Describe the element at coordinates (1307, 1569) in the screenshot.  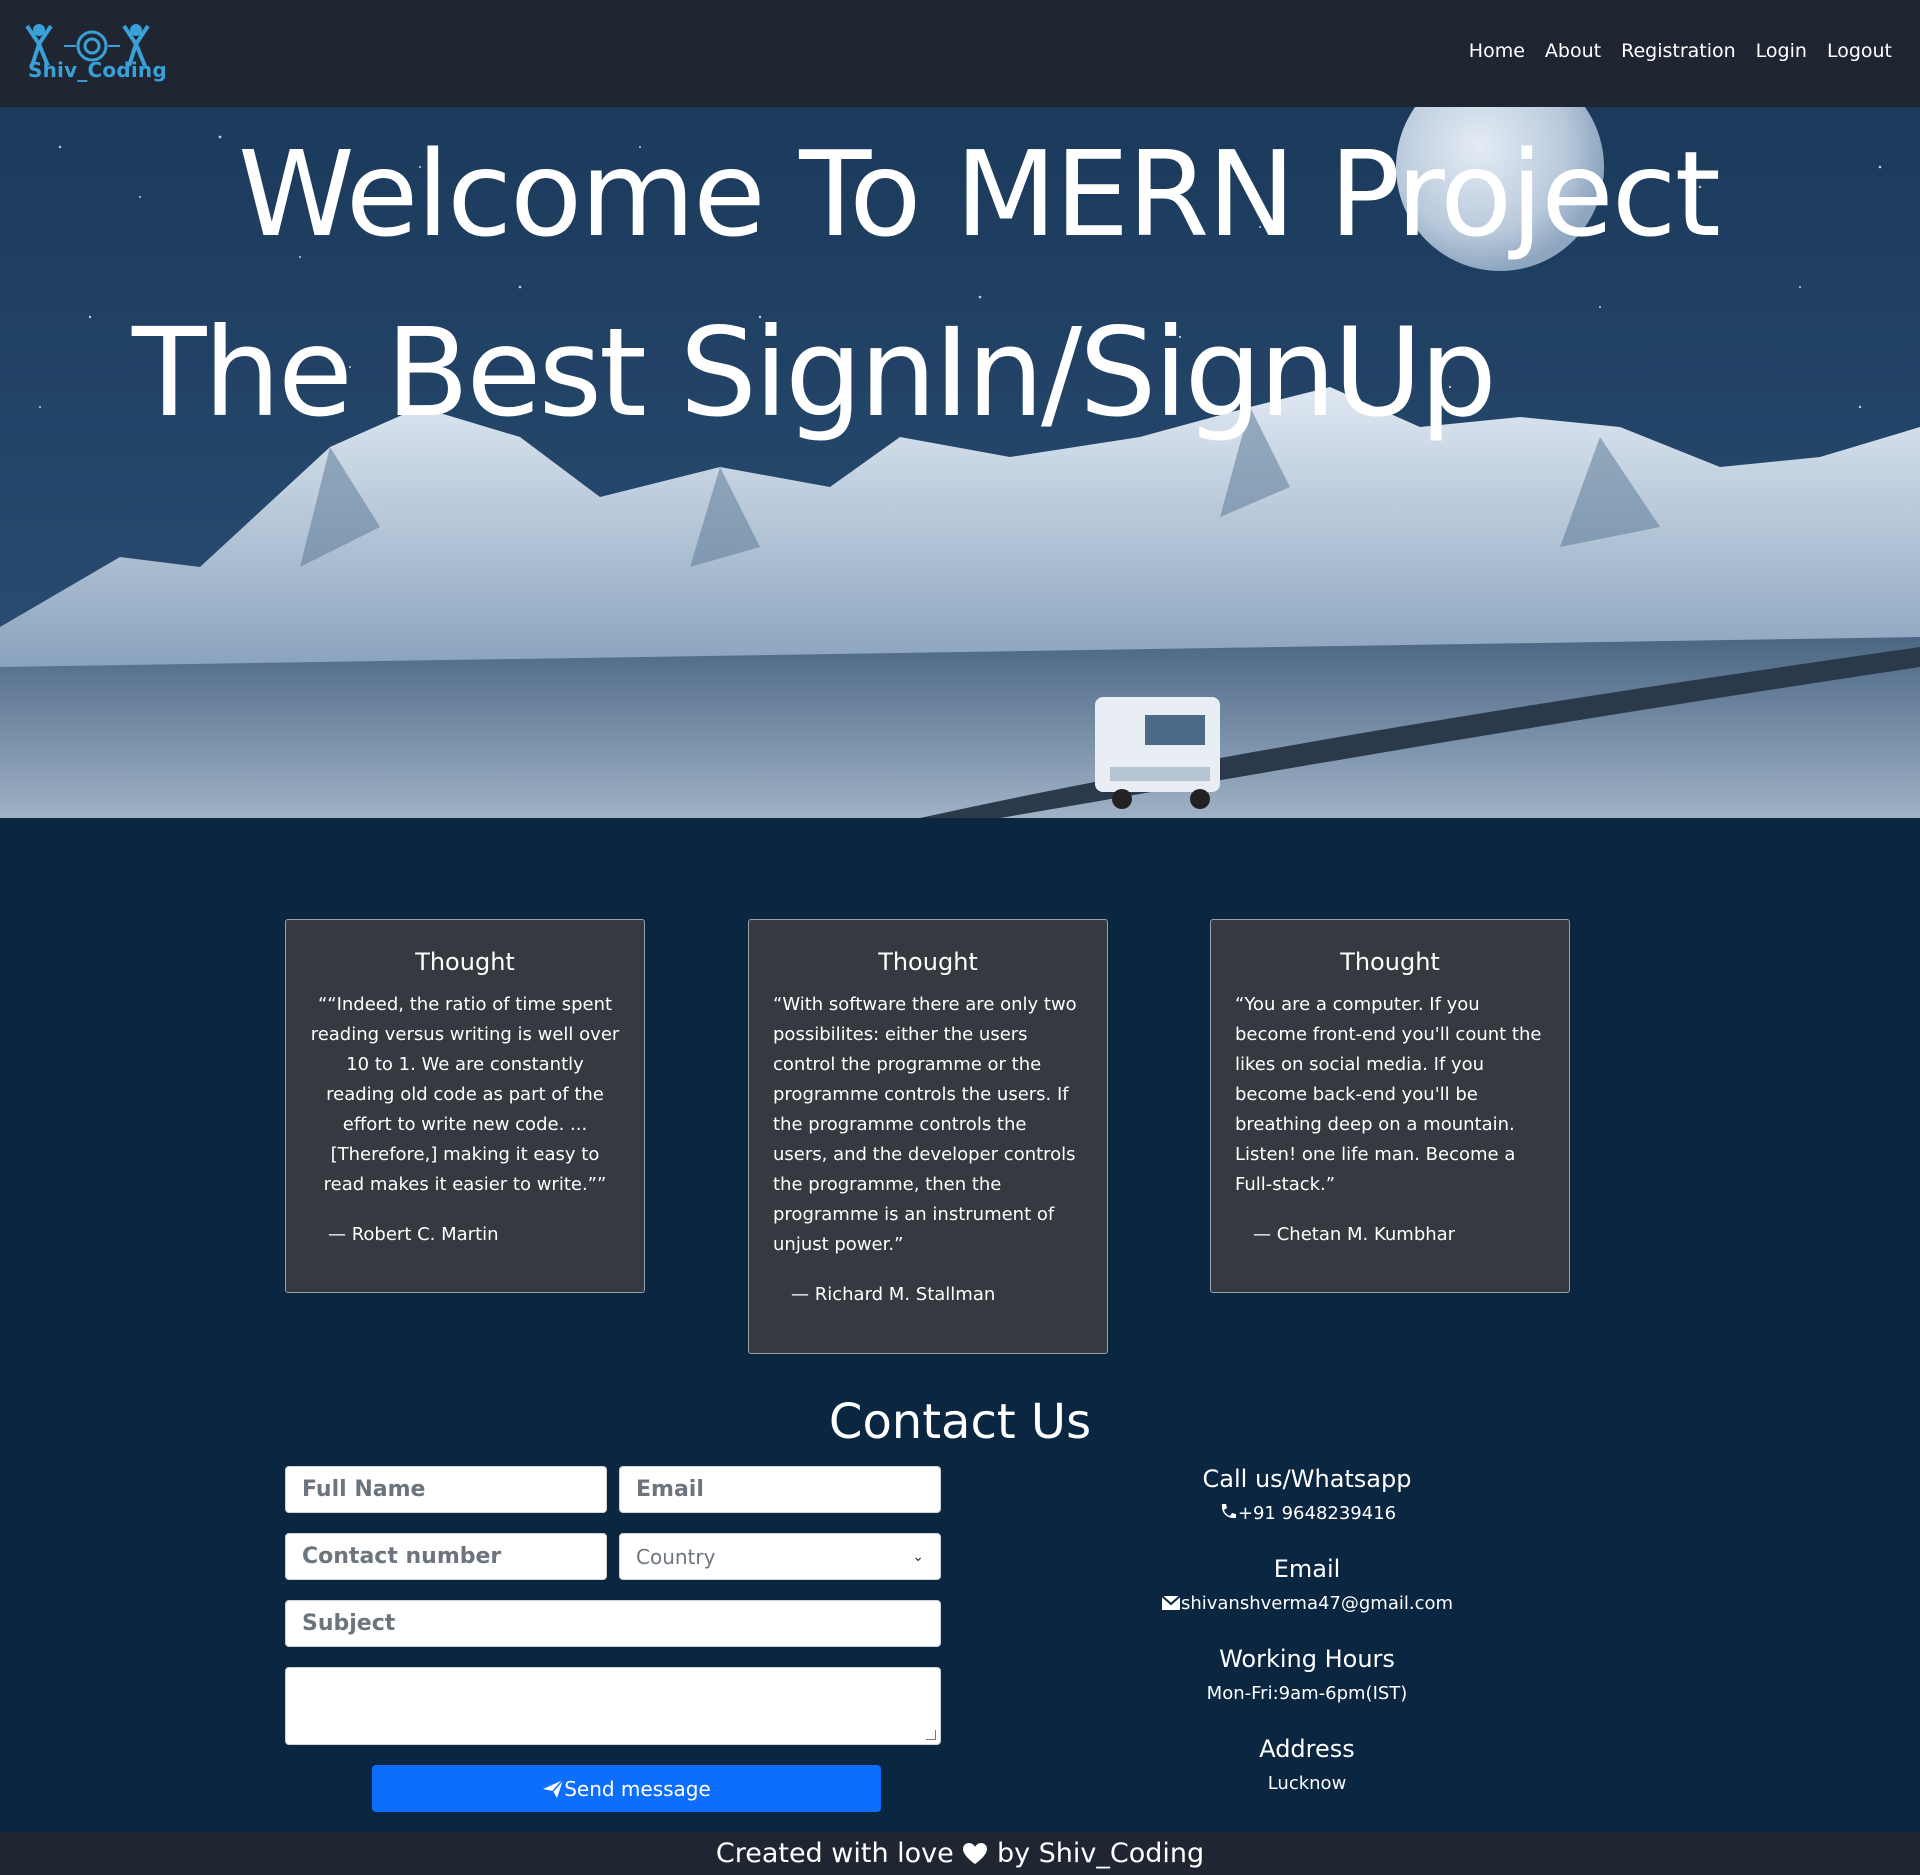
I see `email-heading: Email` at that location.